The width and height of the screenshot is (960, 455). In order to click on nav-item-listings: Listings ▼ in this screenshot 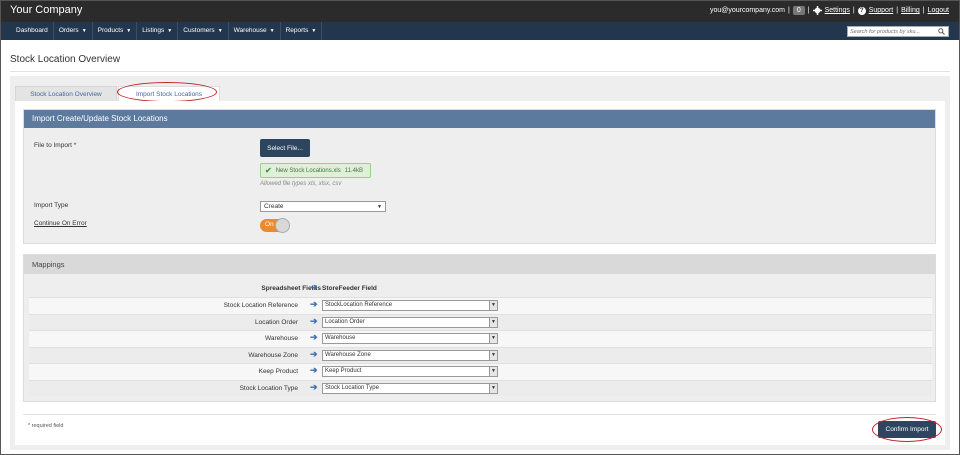, I will do `click(158, 31)`.